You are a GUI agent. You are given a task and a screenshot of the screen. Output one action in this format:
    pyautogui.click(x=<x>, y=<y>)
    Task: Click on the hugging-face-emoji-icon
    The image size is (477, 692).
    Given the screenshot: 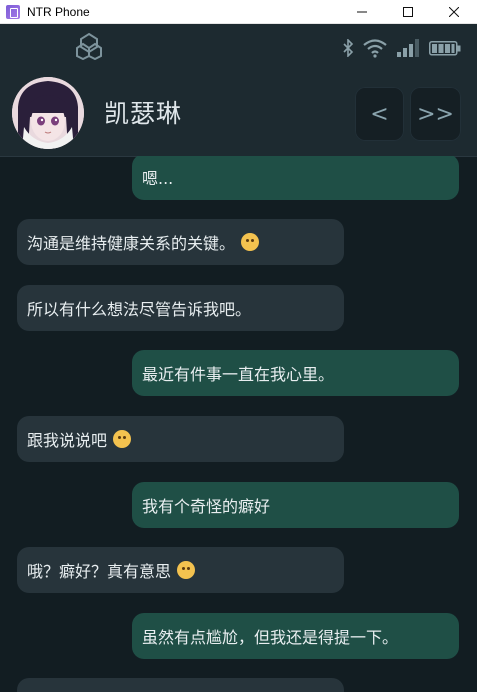 What is the action you would take?
    pyautogui.click(x=250, y=242)
    